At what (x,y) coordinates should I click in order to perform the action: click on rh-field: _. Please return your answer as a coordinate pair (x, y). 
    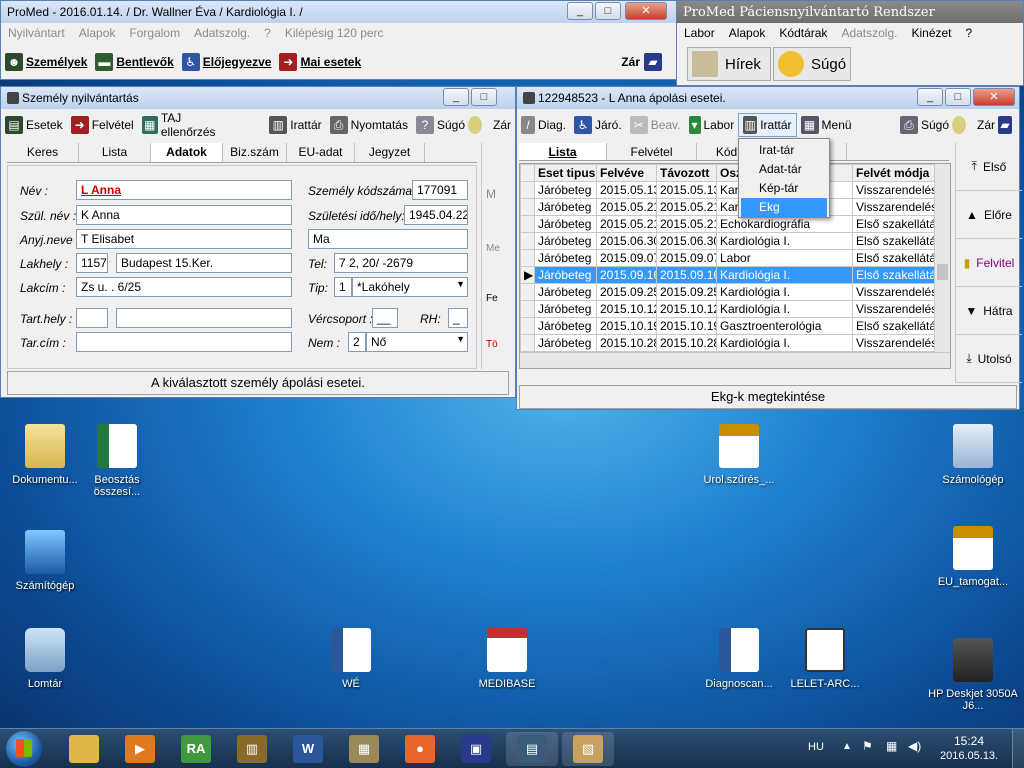
    Looking at the image, I should click on (458, 318).